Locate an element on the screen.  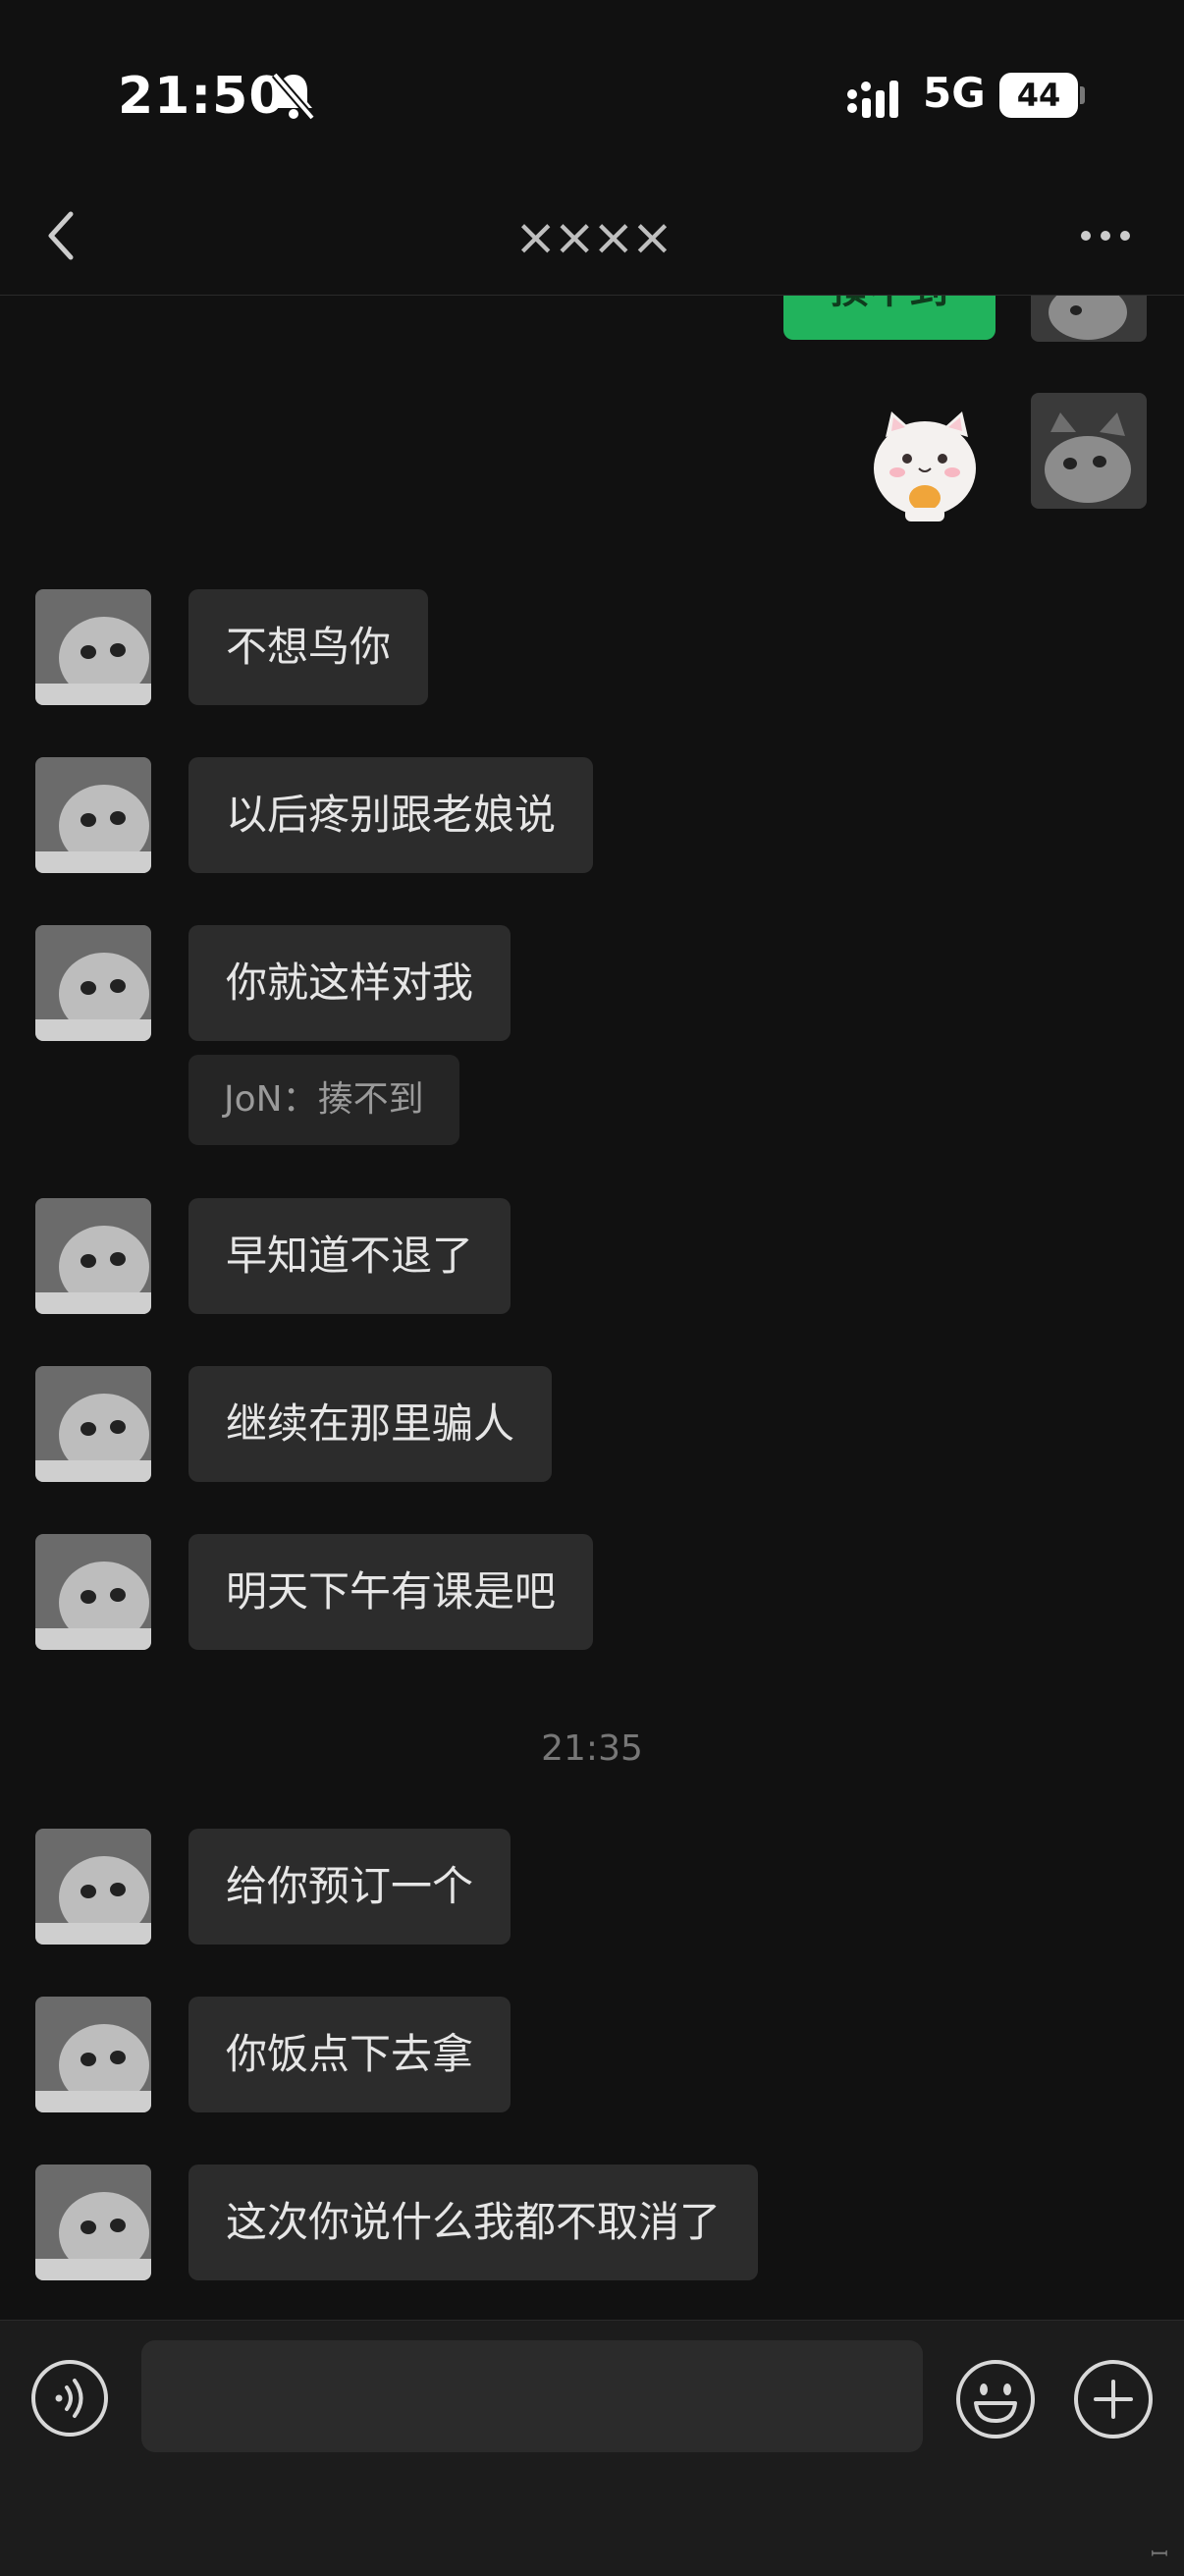
network-type: 5G is located at coordinates (955, 93).